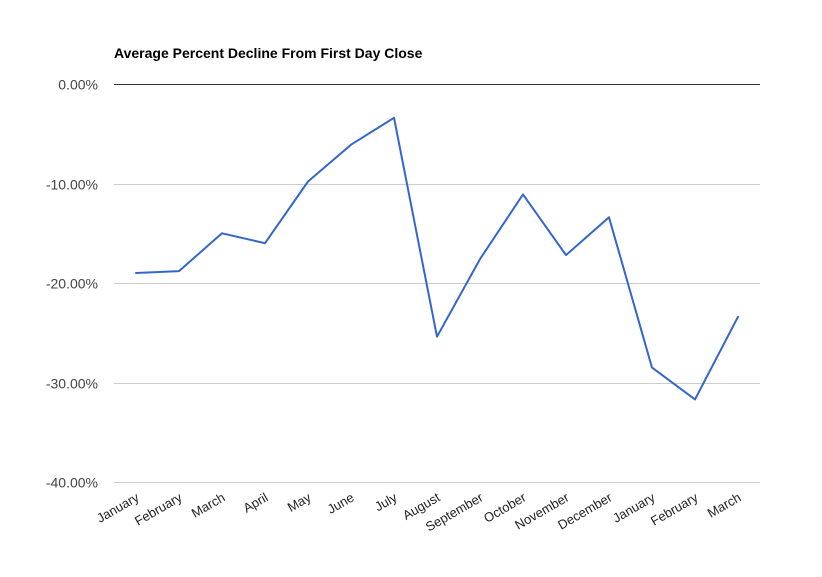 This screenshot has height=577, width=822. What do you see at coordinates (72, 384) in the screenshot?
I see `y-tick-label: -30.00%` at bounding box center [72, 384].